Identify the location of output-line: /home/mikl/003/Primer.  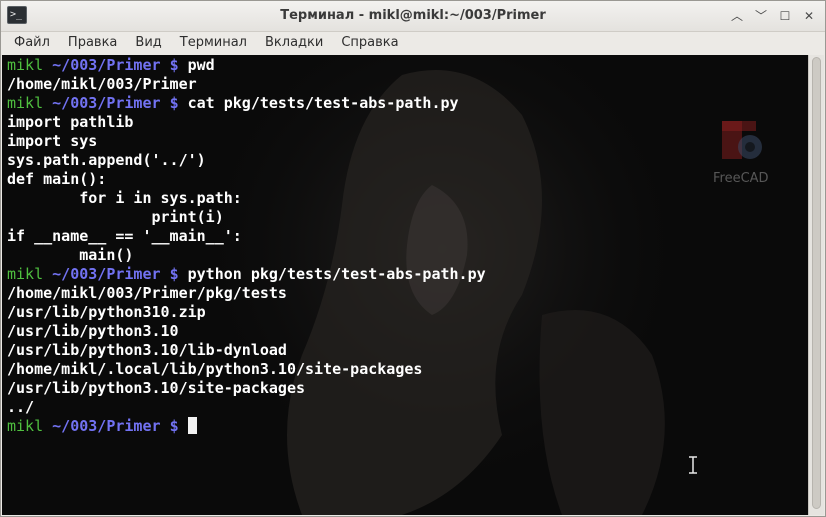
(102, 84).